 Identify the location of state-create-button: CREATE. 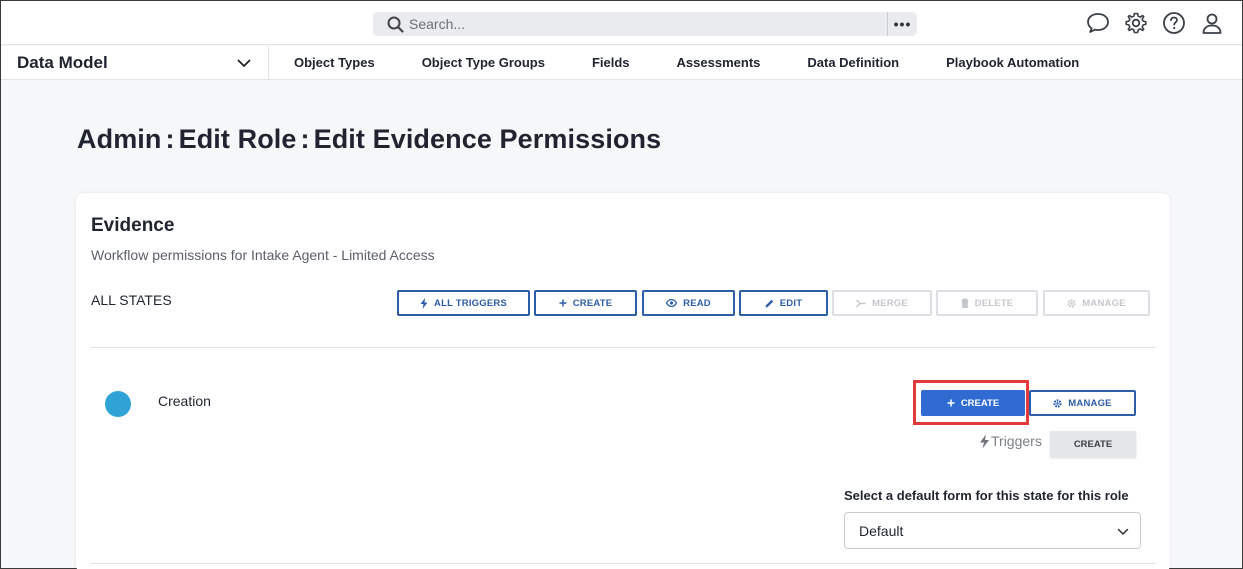
(973, 403).